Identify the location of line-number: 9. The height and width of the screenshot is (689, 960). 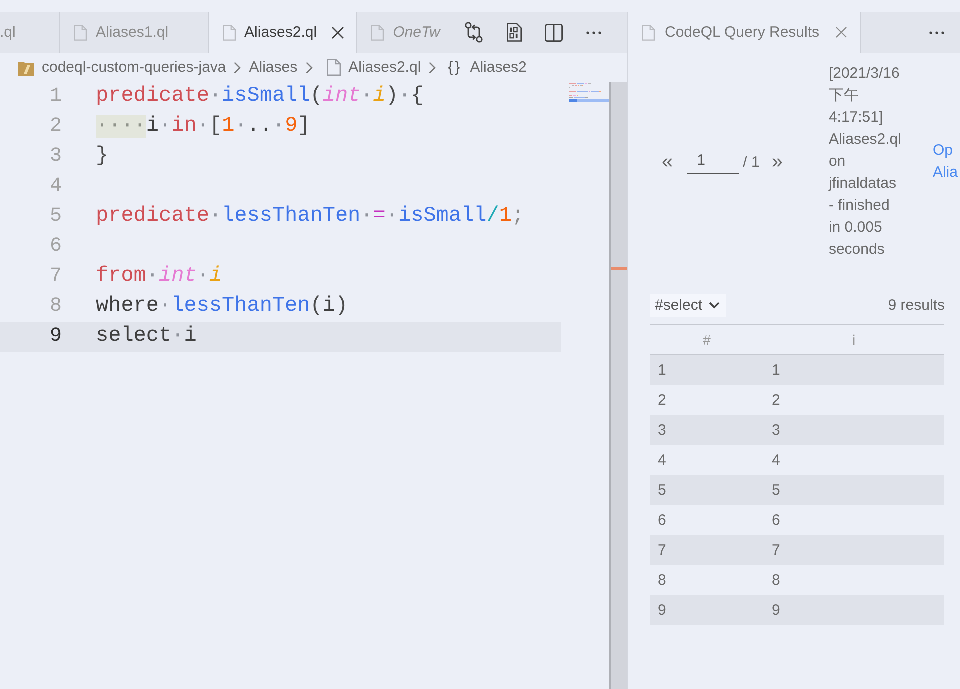
(55, 337).